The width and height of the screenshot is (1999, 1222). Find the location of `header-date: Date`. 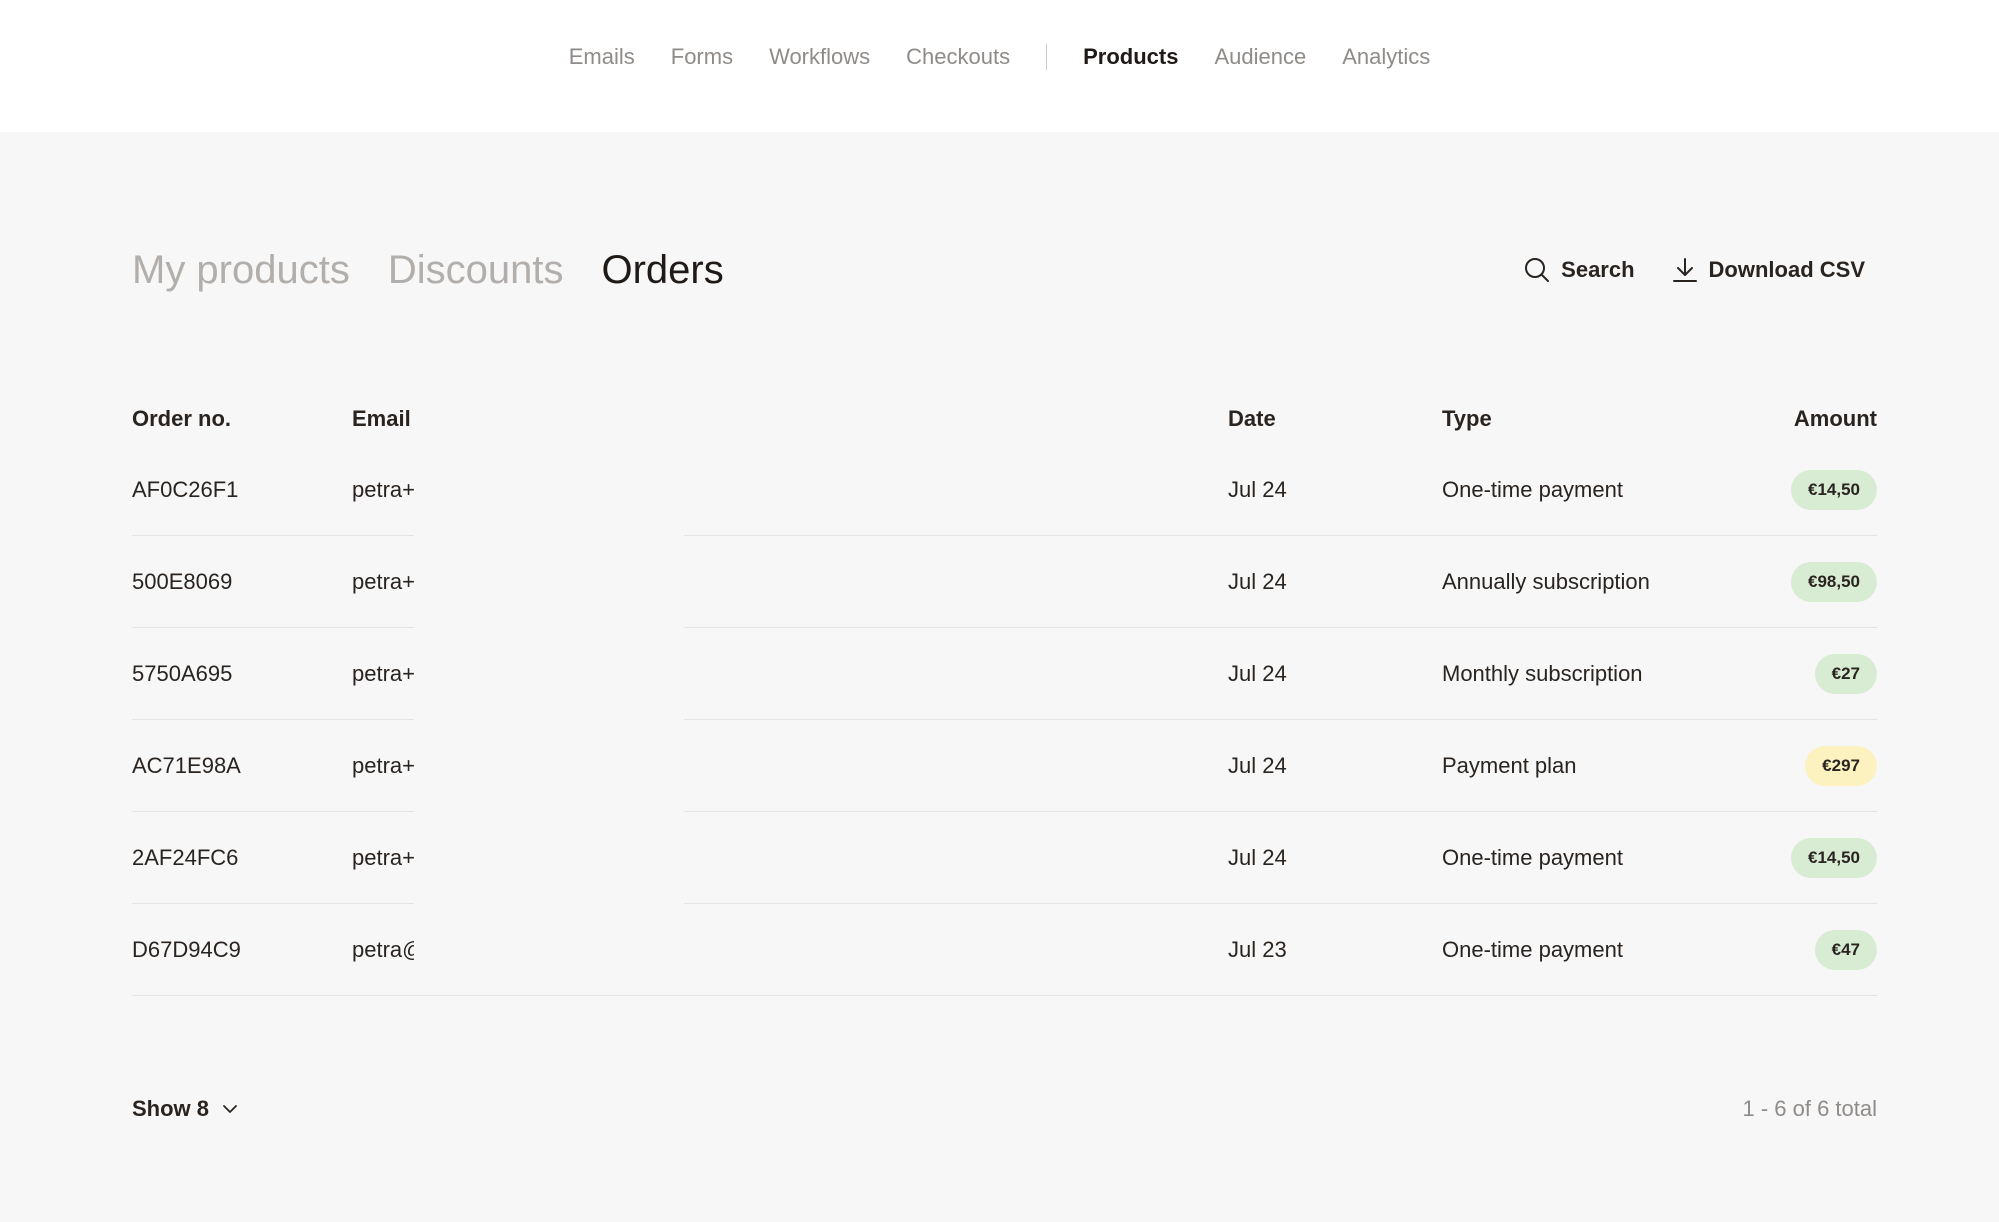

header-date: Date is located at coordinates (1335, 419).